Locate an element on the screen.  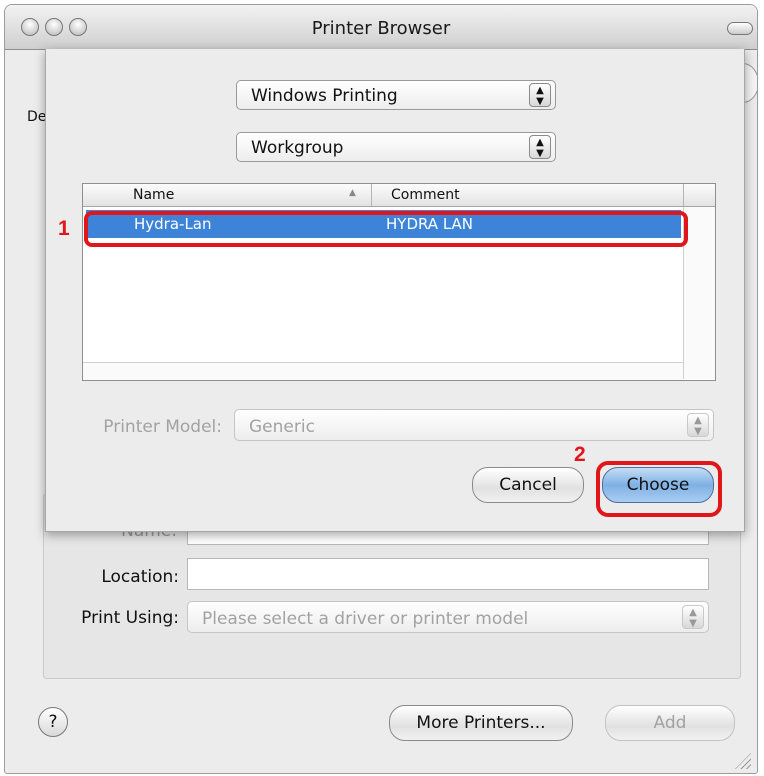
sort-ascending-icon: ▲ is located at coordinates (352, 193).